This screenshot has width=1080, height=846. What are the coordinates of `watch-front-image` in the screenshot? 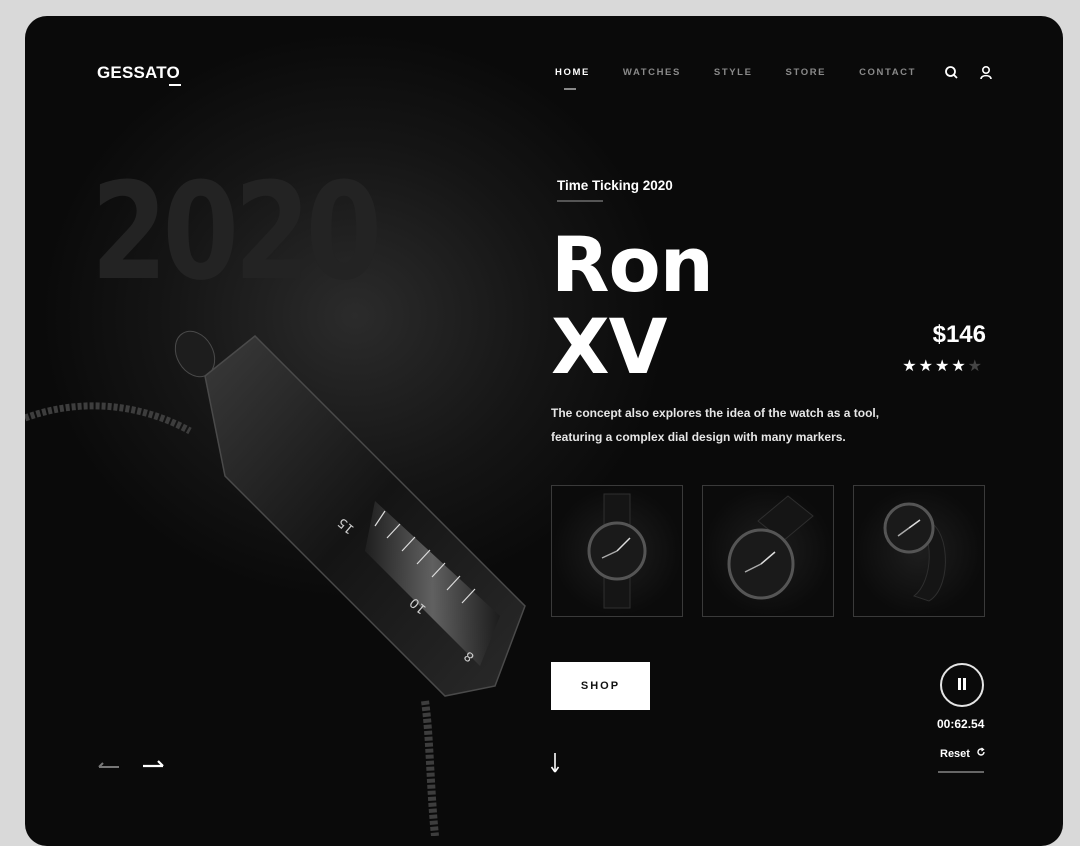 It's located at (617, 551).